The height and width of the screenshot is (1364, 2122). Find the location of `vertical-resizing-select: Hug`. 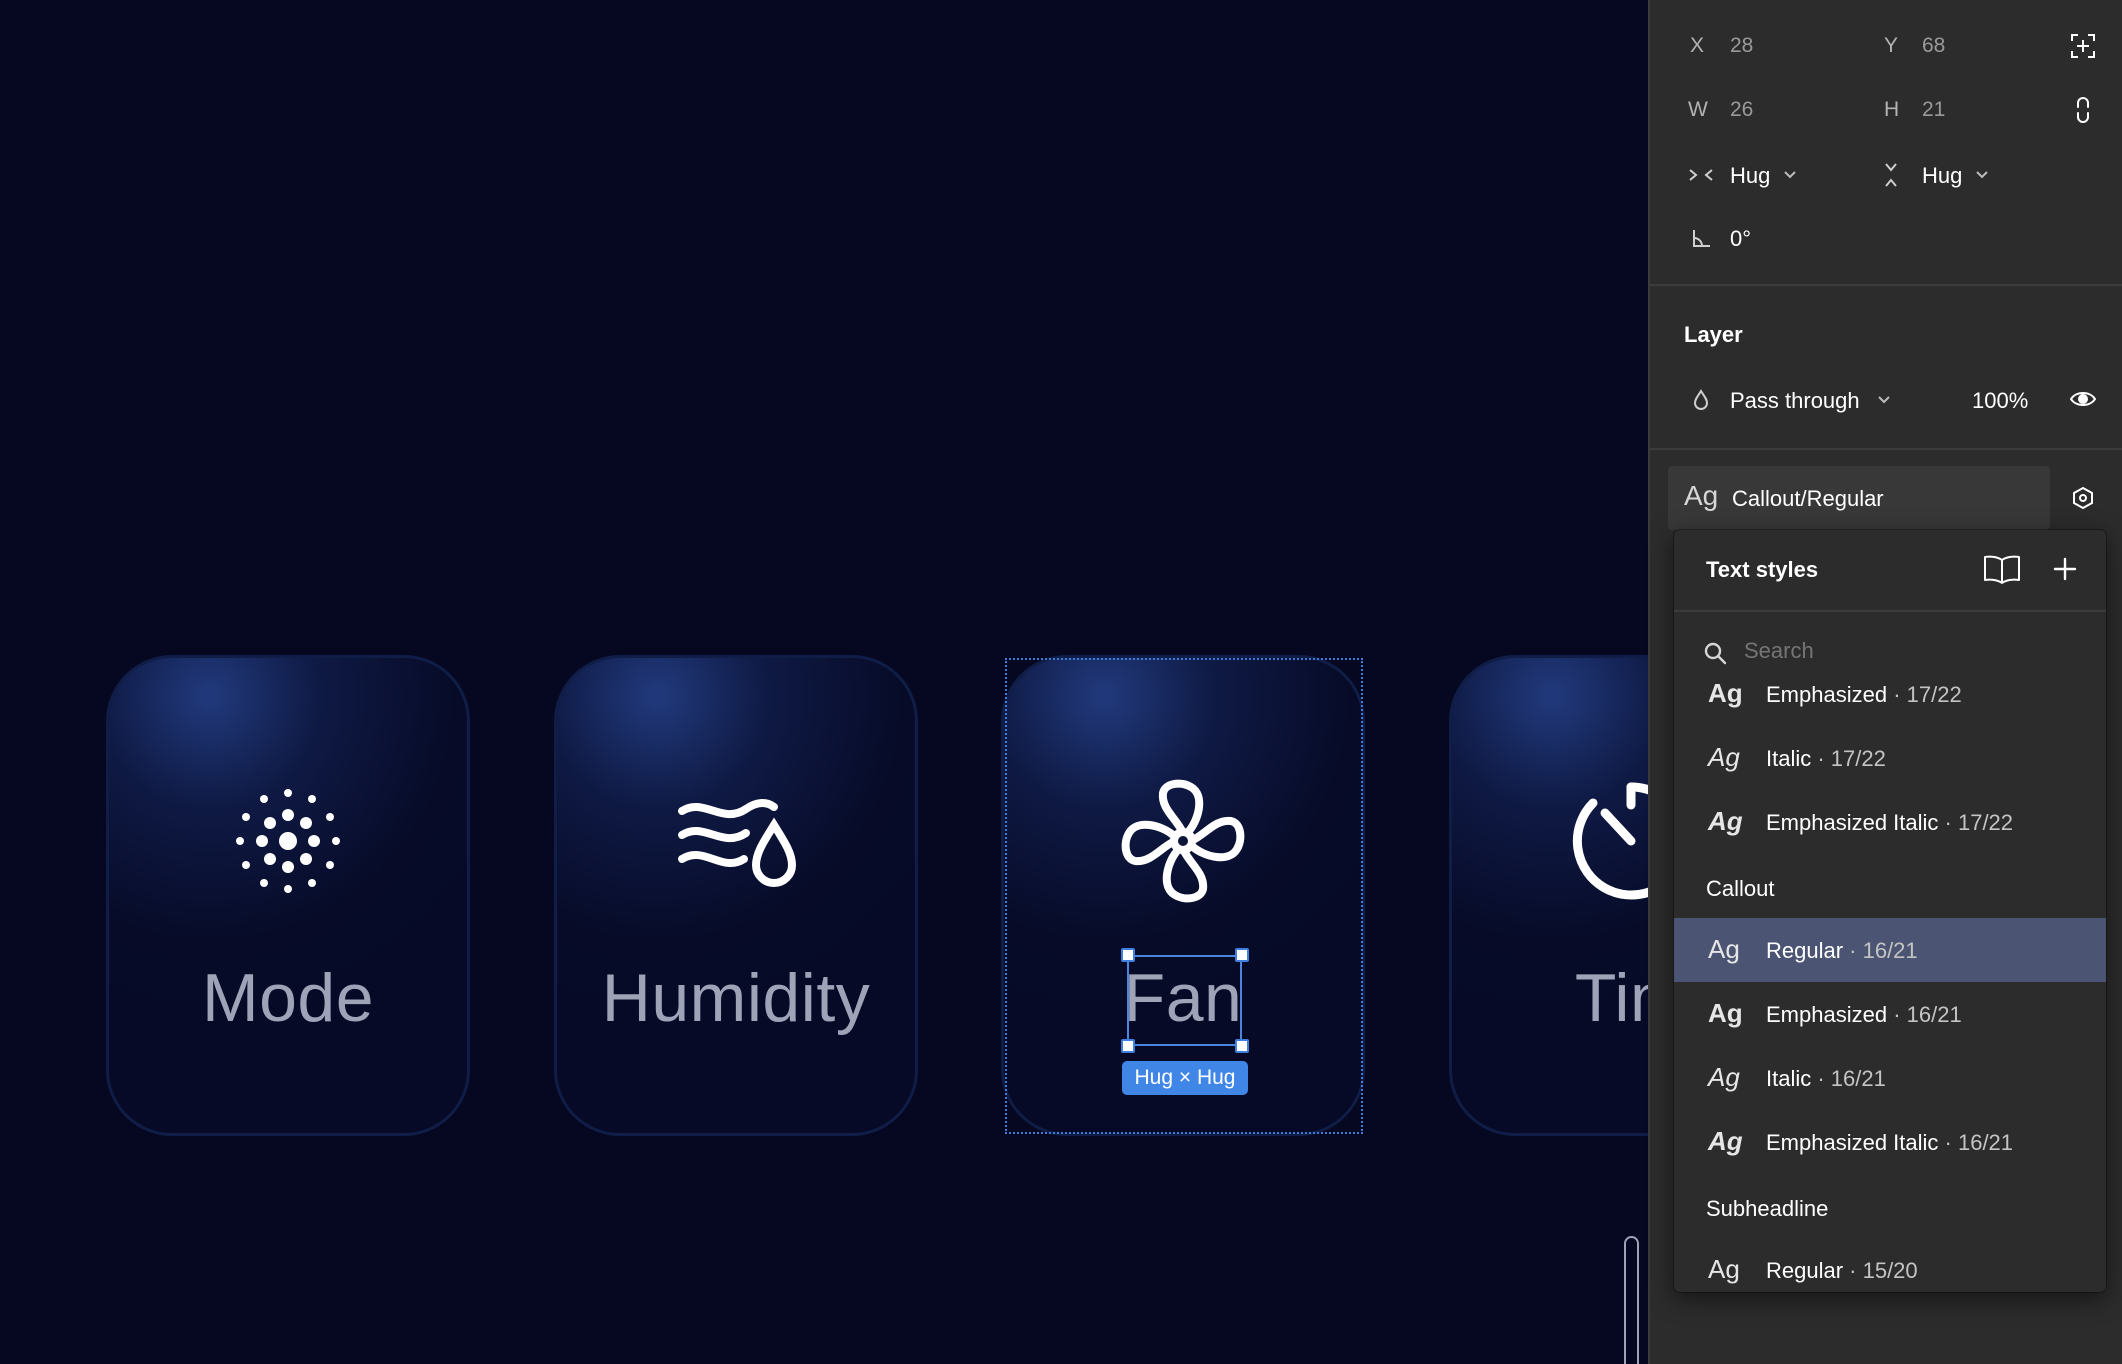

vertical-resizing-select: Hug is located at coordinates (1942, 176).